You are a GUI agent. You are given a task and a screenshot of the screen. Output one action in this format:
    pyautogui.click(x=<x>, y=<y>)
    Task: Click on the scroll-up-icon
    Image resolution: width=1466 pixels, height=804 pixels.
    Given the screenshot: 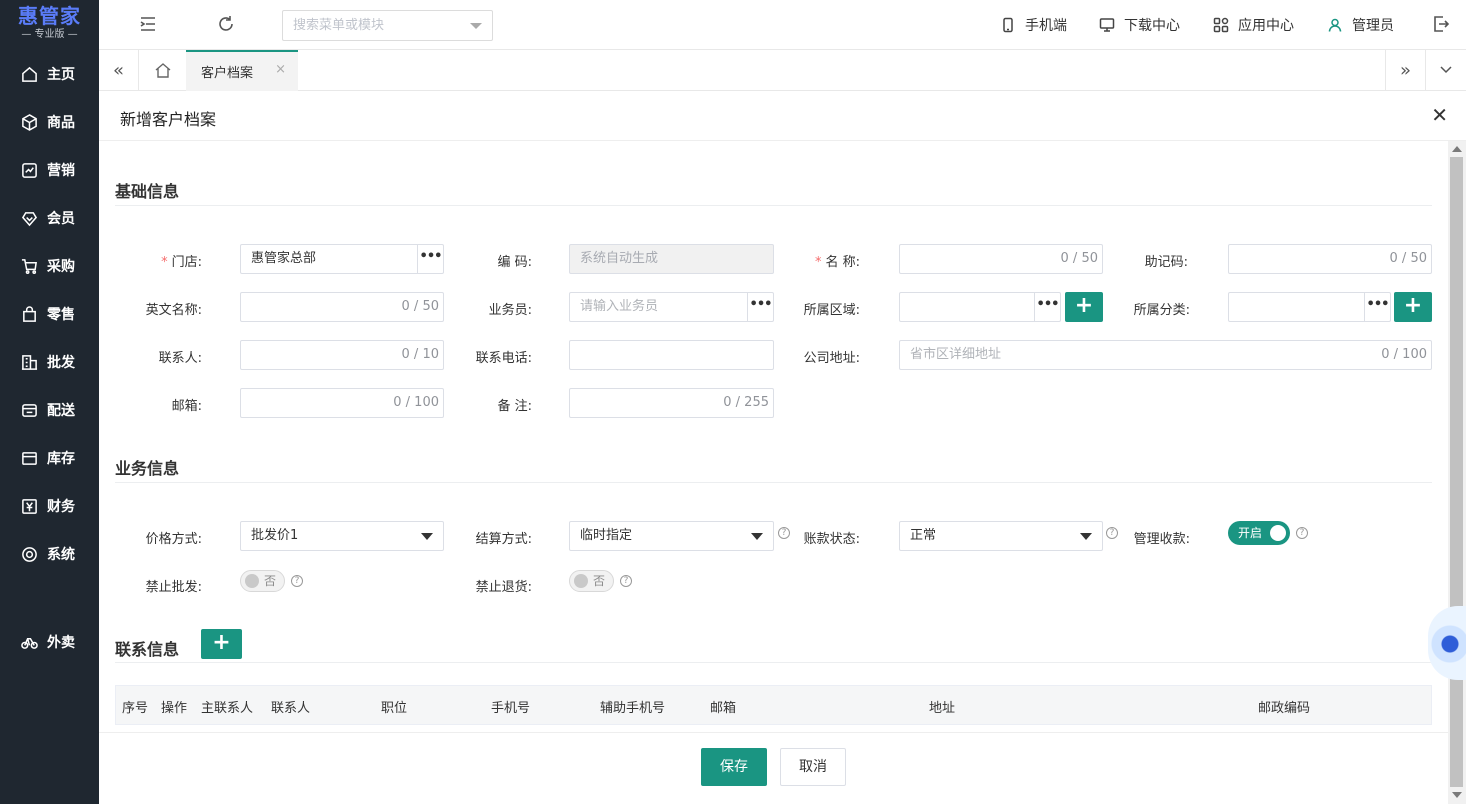 What is the action you would take?
    pyautogui.click(x=1457, y=149)
    